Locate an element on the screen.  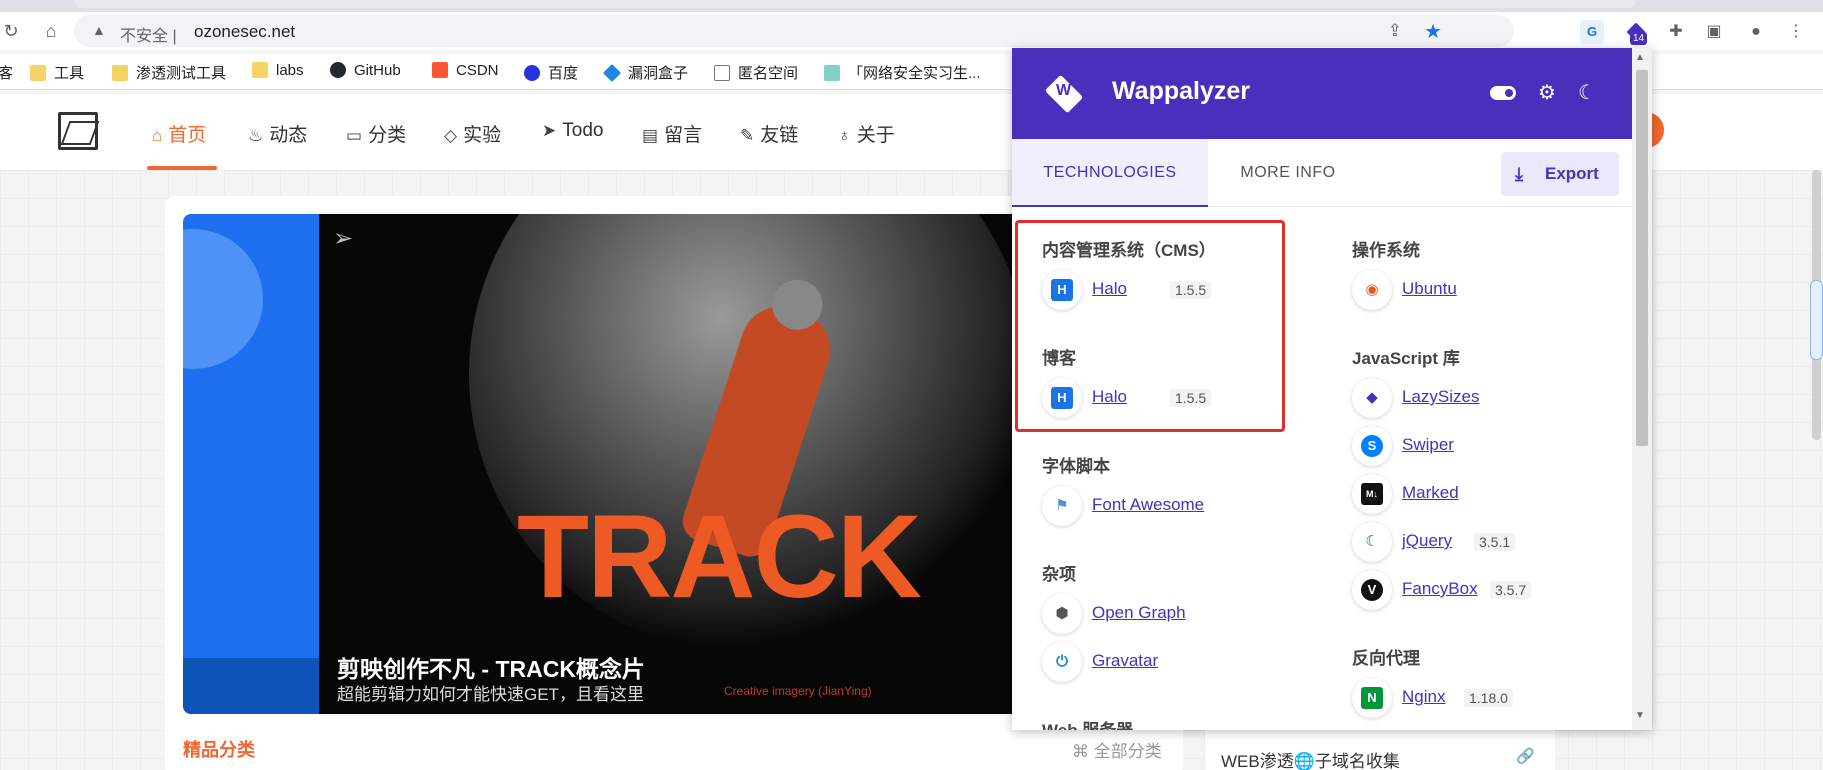
side-article-card: WEB渗透🌐子域名收集 🔗 is located at coordinates (1380, 750).